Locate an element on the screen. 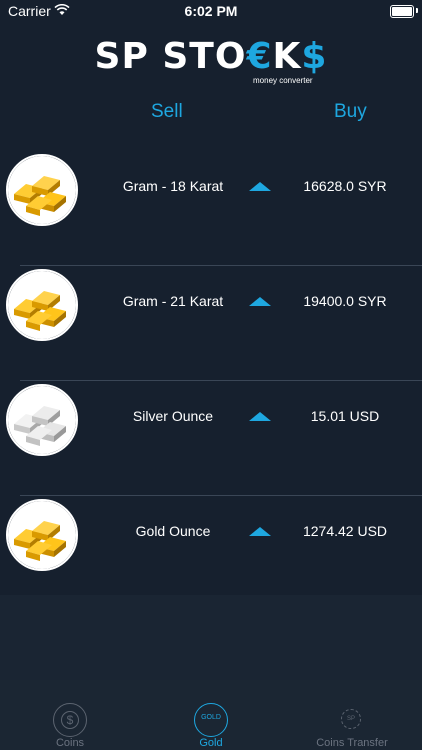 This screenshot has width=422, height=750. item-name: Gram - 18 Karat is located at coordinates (173, 186).